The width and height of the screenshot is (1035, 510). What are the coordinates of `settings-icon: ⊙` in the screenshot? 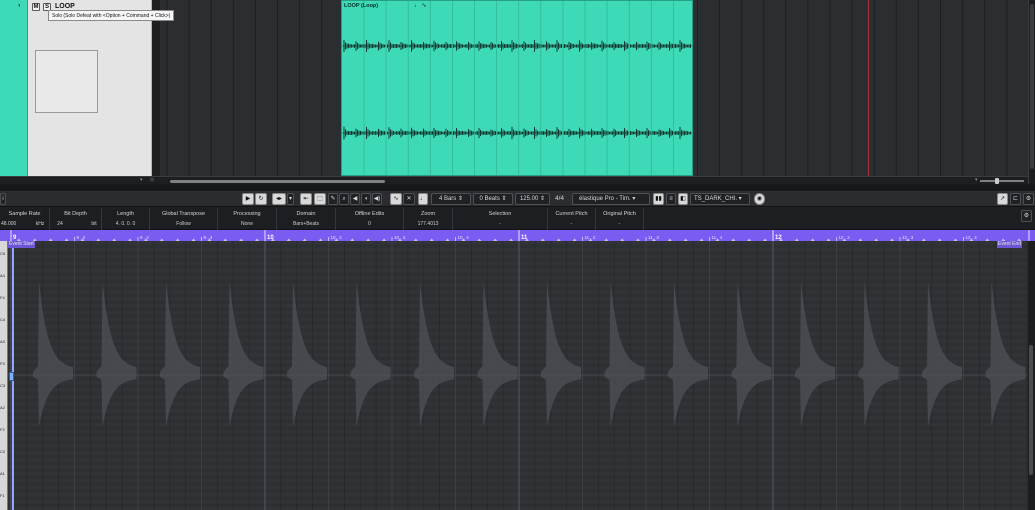 It's located at (152, 180).